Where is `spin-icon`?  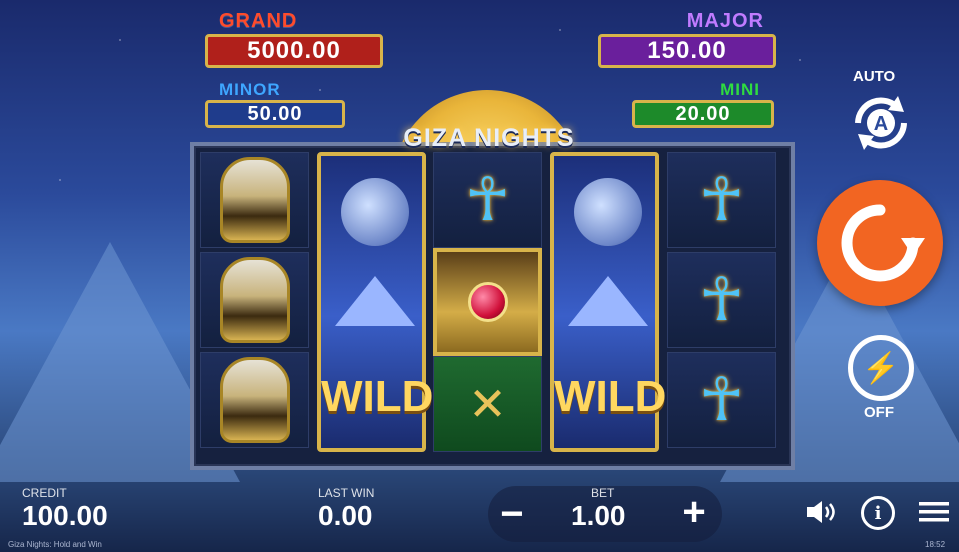
spin-icon is located at coordinates (883, 243).